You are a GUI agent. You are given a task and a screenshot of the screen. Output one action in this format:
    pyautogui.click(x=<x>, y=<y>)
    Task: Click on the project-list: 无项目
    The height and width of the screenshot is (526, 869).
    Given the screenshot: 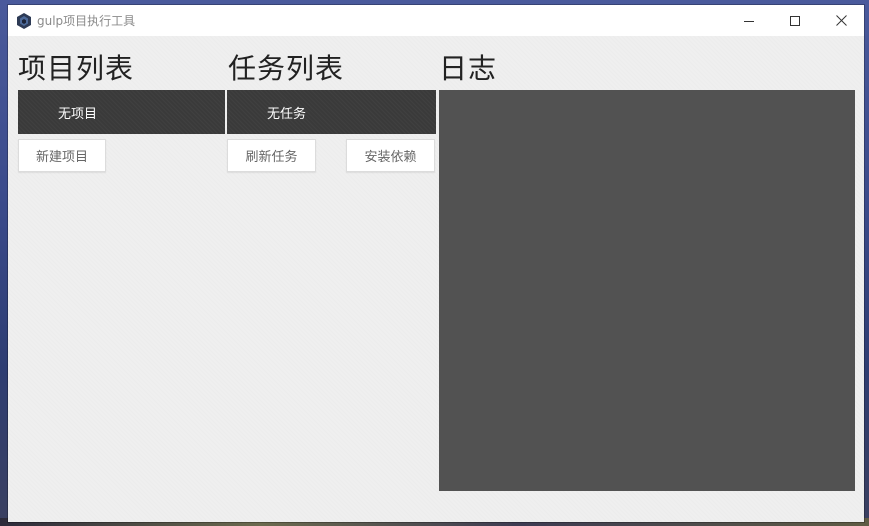 What is the action you would take?
    pyautogui.click(x=121, y=112)
    